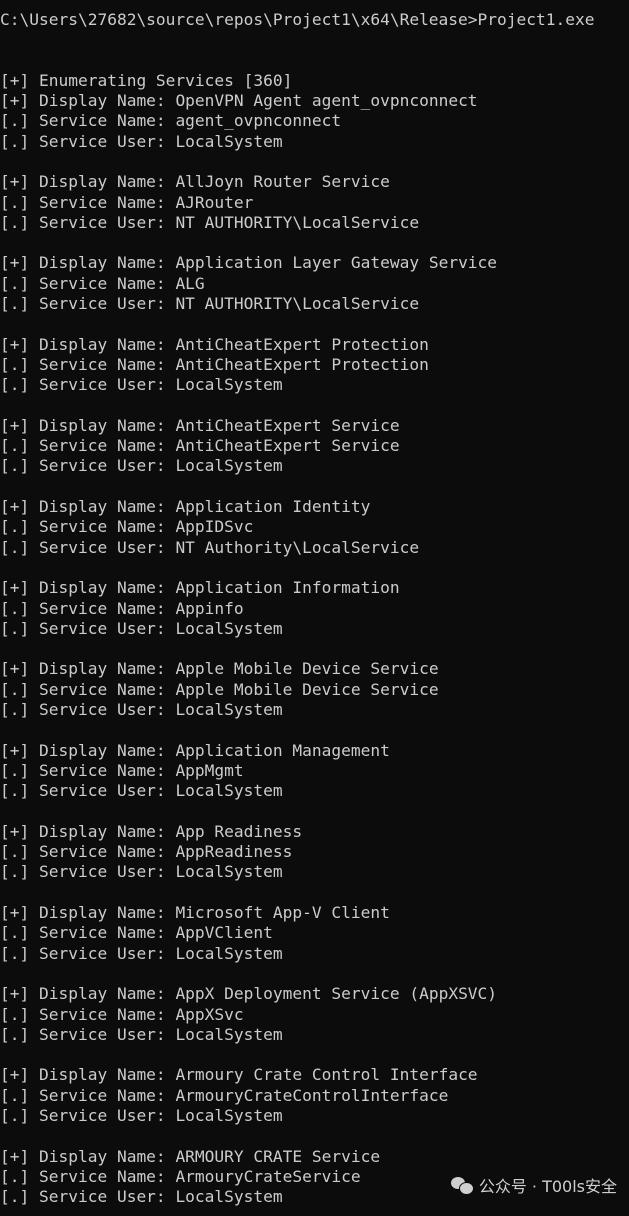 This screenshot has height=1216, width=629. Describe the element at coordinates (282, 912) in the screenshot. I see `line-value: Microsoft App-V Client` at that location.